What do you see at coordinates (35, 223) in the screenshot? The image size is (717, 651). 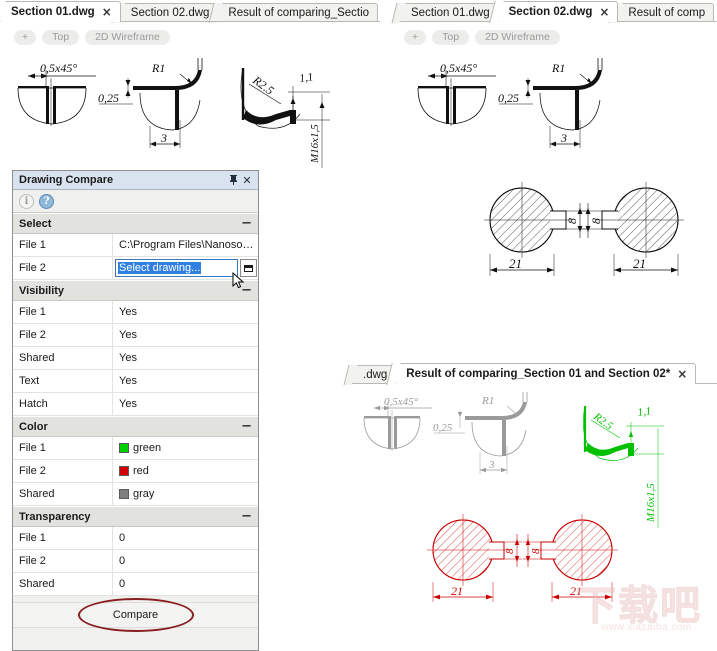 I see `group-title: Select` at bounding box center [35, 223].